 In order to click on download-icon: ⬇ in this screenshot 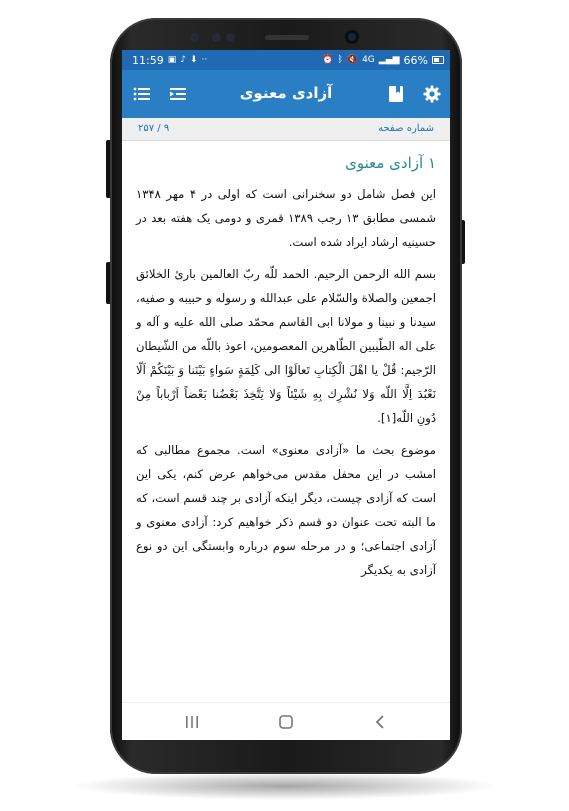, I will do `click(193, 59)`.